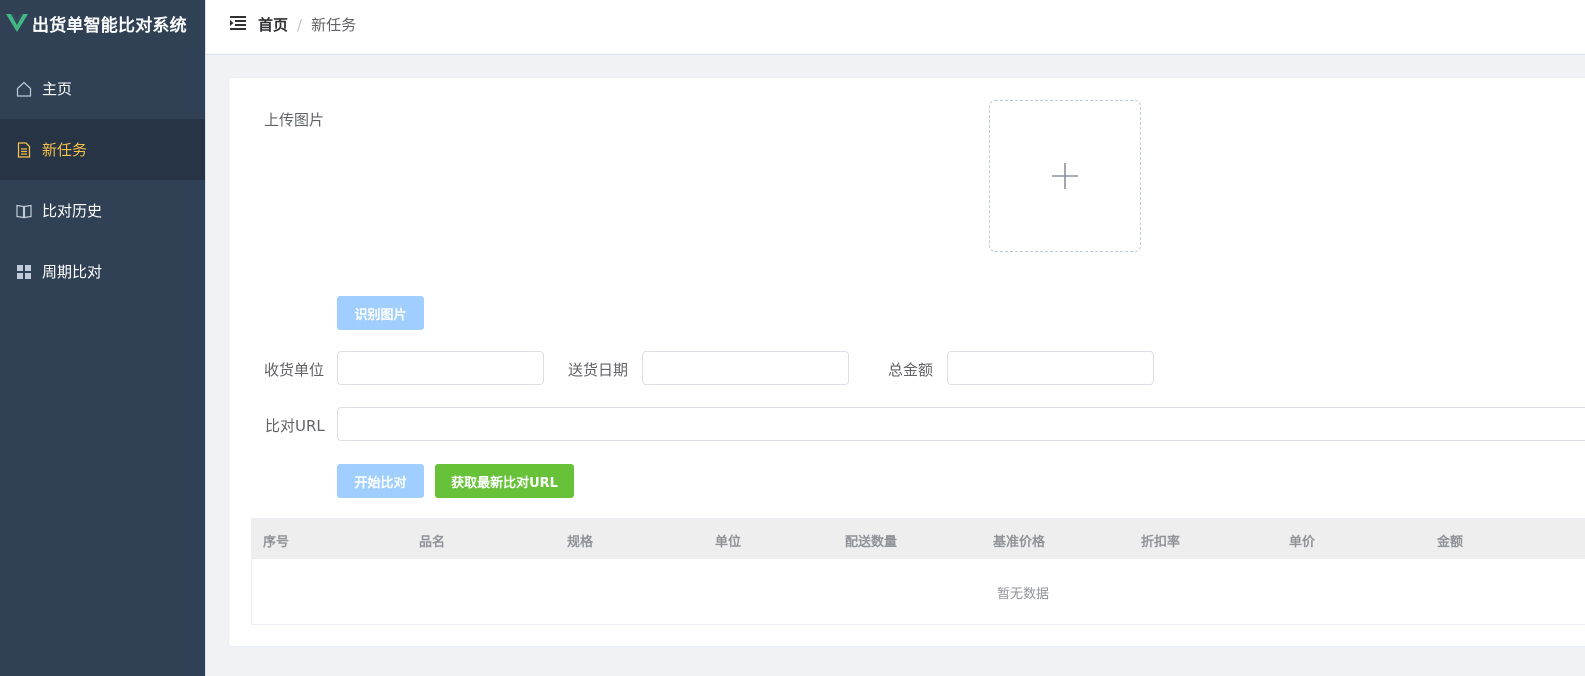 Image resolution: width=1585 pixels, height=676 pixels. What do you see at coordinates (24, 272) in the screenshot?
I see `grid-icon` at bounding box center [24, 272].